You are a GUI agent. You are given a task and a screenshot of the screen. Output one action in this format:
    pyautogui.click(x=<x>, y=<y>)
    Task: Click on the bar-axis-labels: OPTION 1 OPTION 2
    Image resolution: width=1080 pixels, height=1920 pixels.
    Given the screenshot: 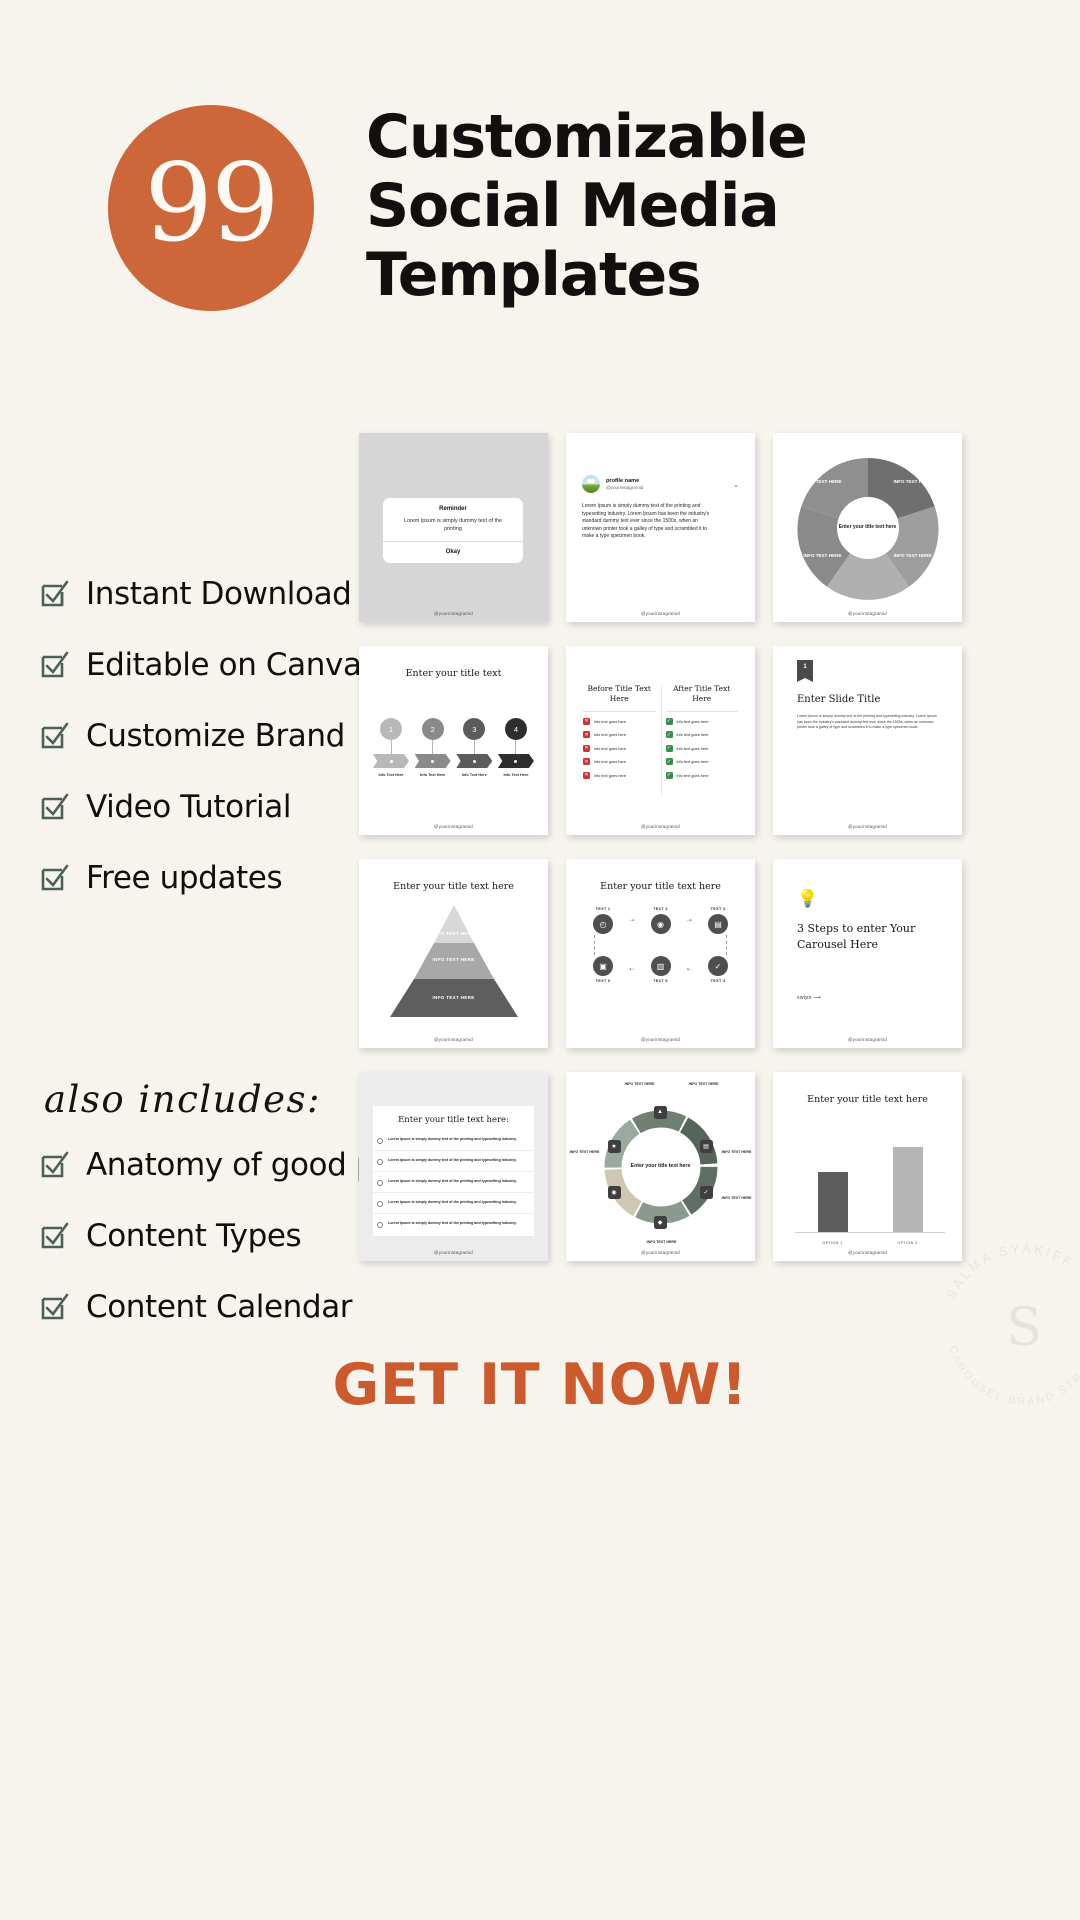 What is the action you would take?
    pyautogui.click(x=870, y=1243)
    